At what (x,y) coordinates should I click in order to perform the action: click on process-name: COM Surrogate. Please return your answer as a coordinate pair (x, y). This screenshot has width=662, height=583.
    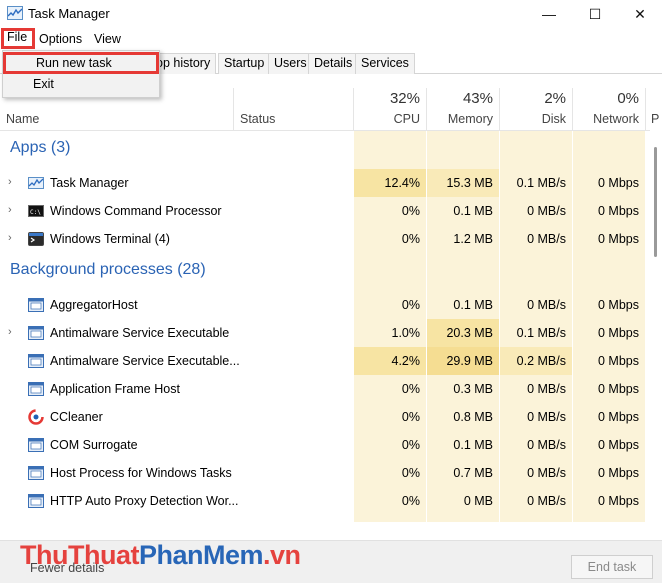
    Looking at the image, I should click on (94, 445).